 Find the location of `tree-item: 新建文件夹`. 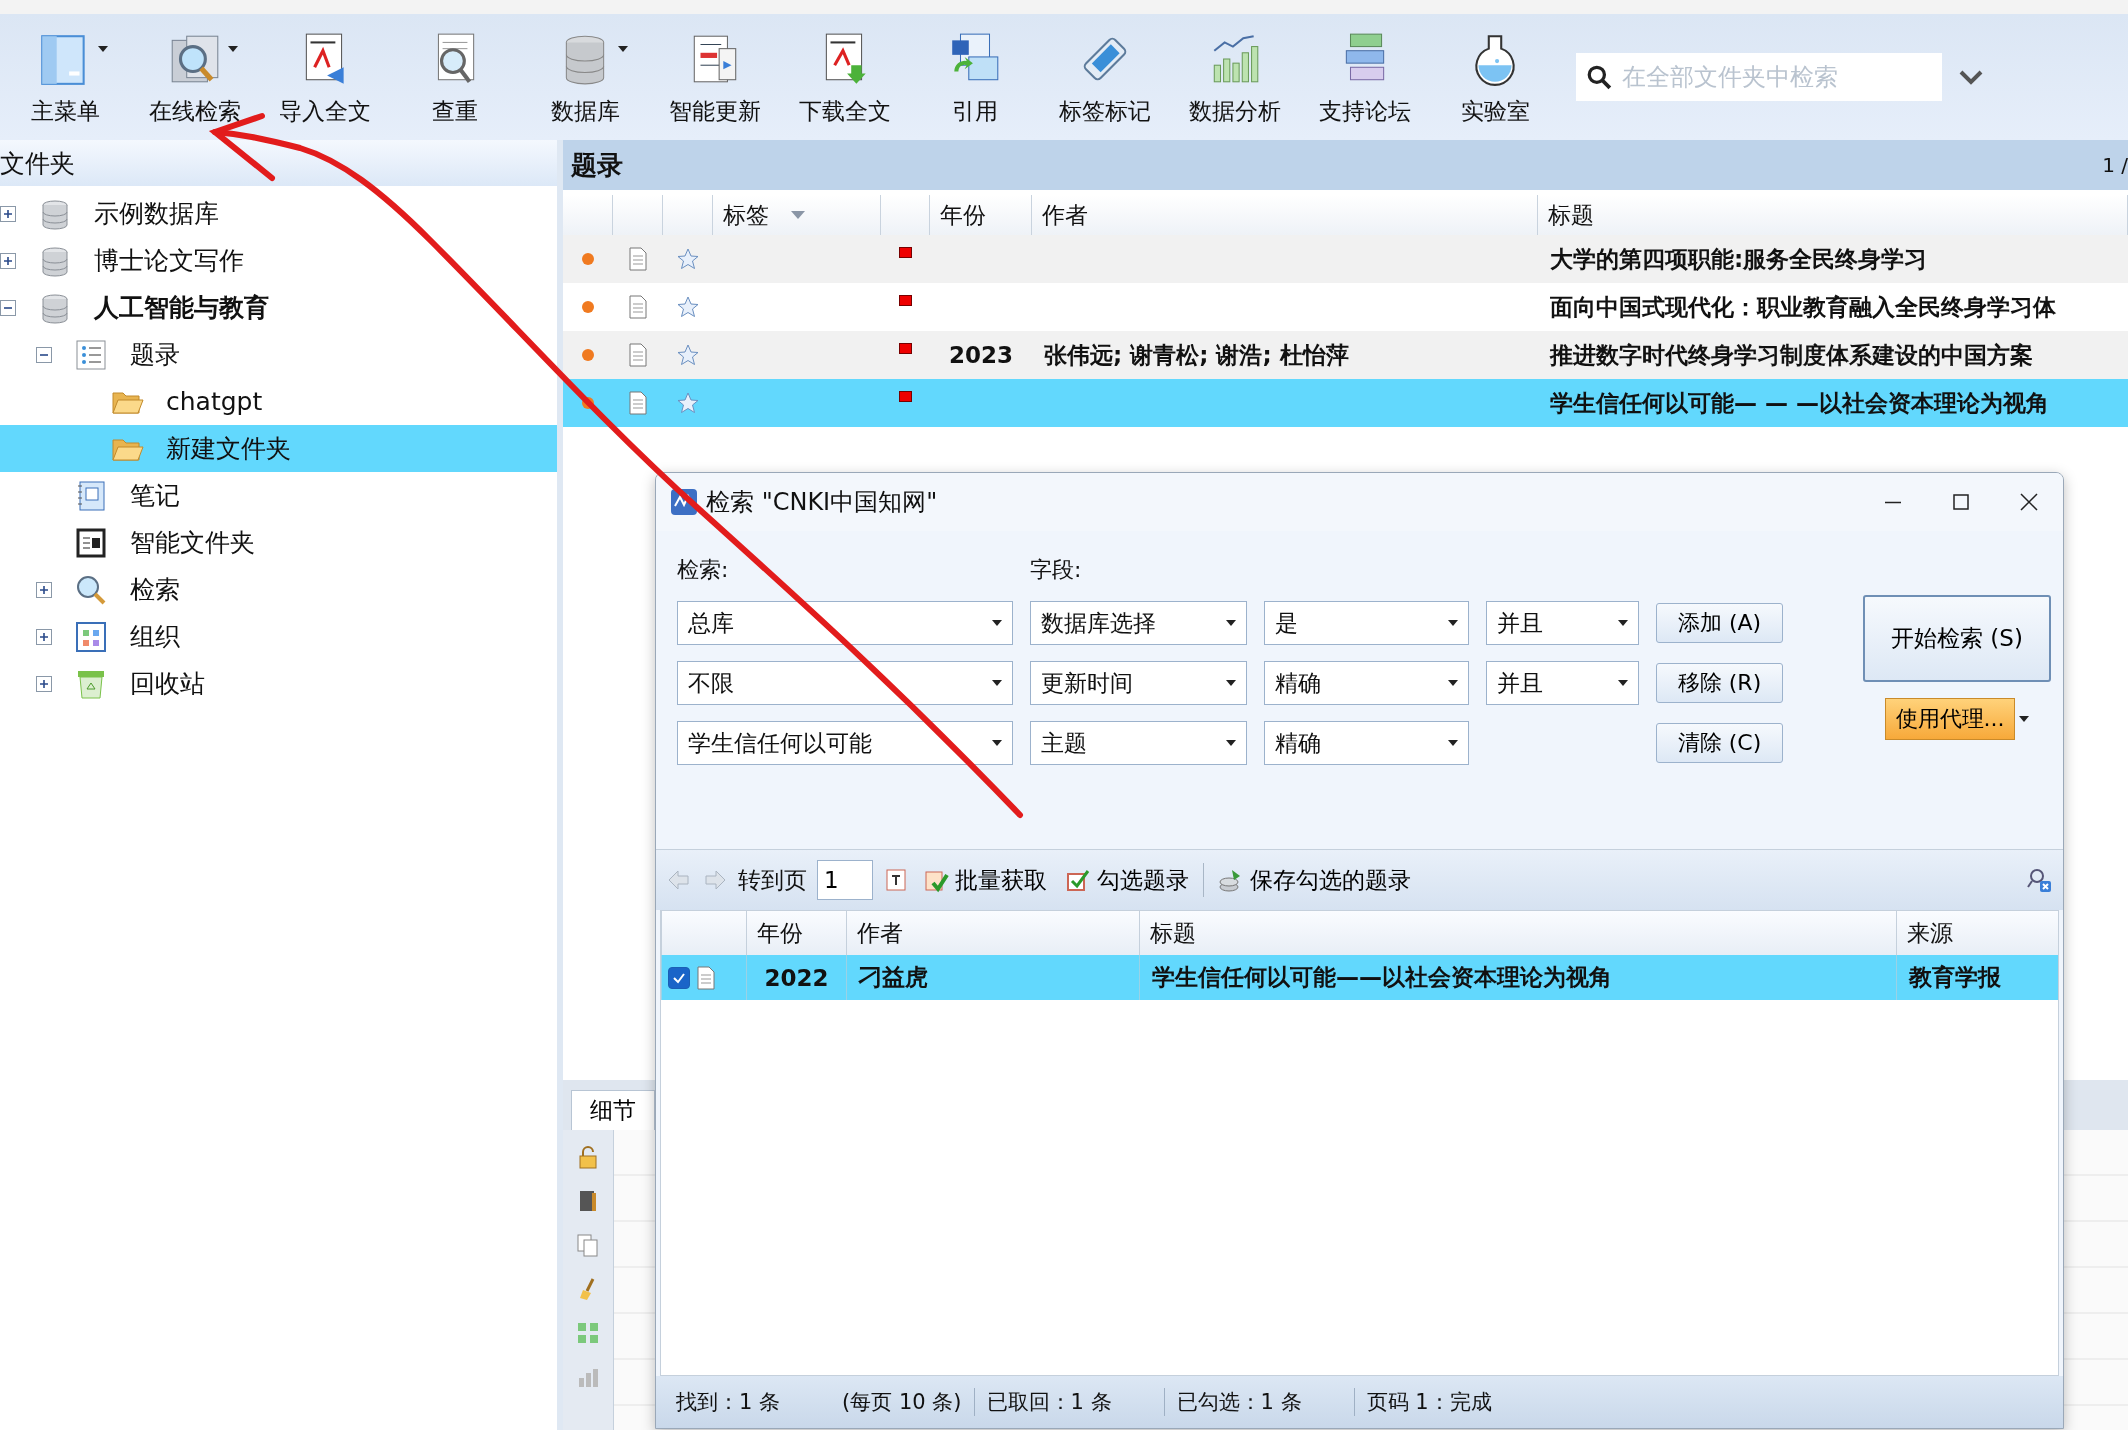

tree-item: 新建文件夹 is located at coordinates (278, 448).